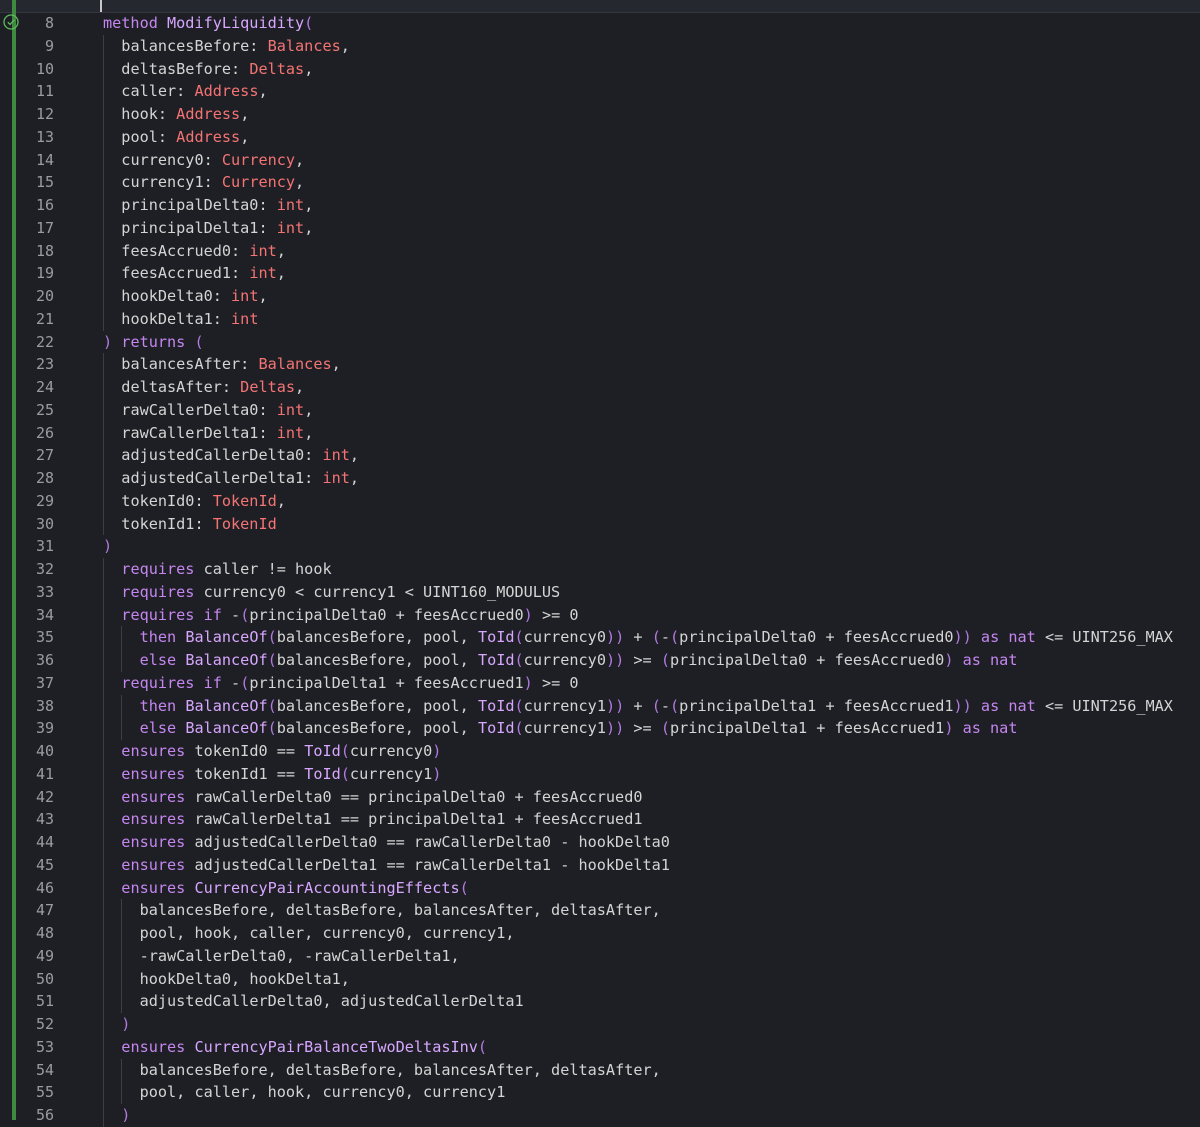 The image size is (1200, 1127). What do you see at coordinates (600, 205) in the screenshot?
I see `code-line: 16 principalDelta0: int,` at bounding box center [600, 205].